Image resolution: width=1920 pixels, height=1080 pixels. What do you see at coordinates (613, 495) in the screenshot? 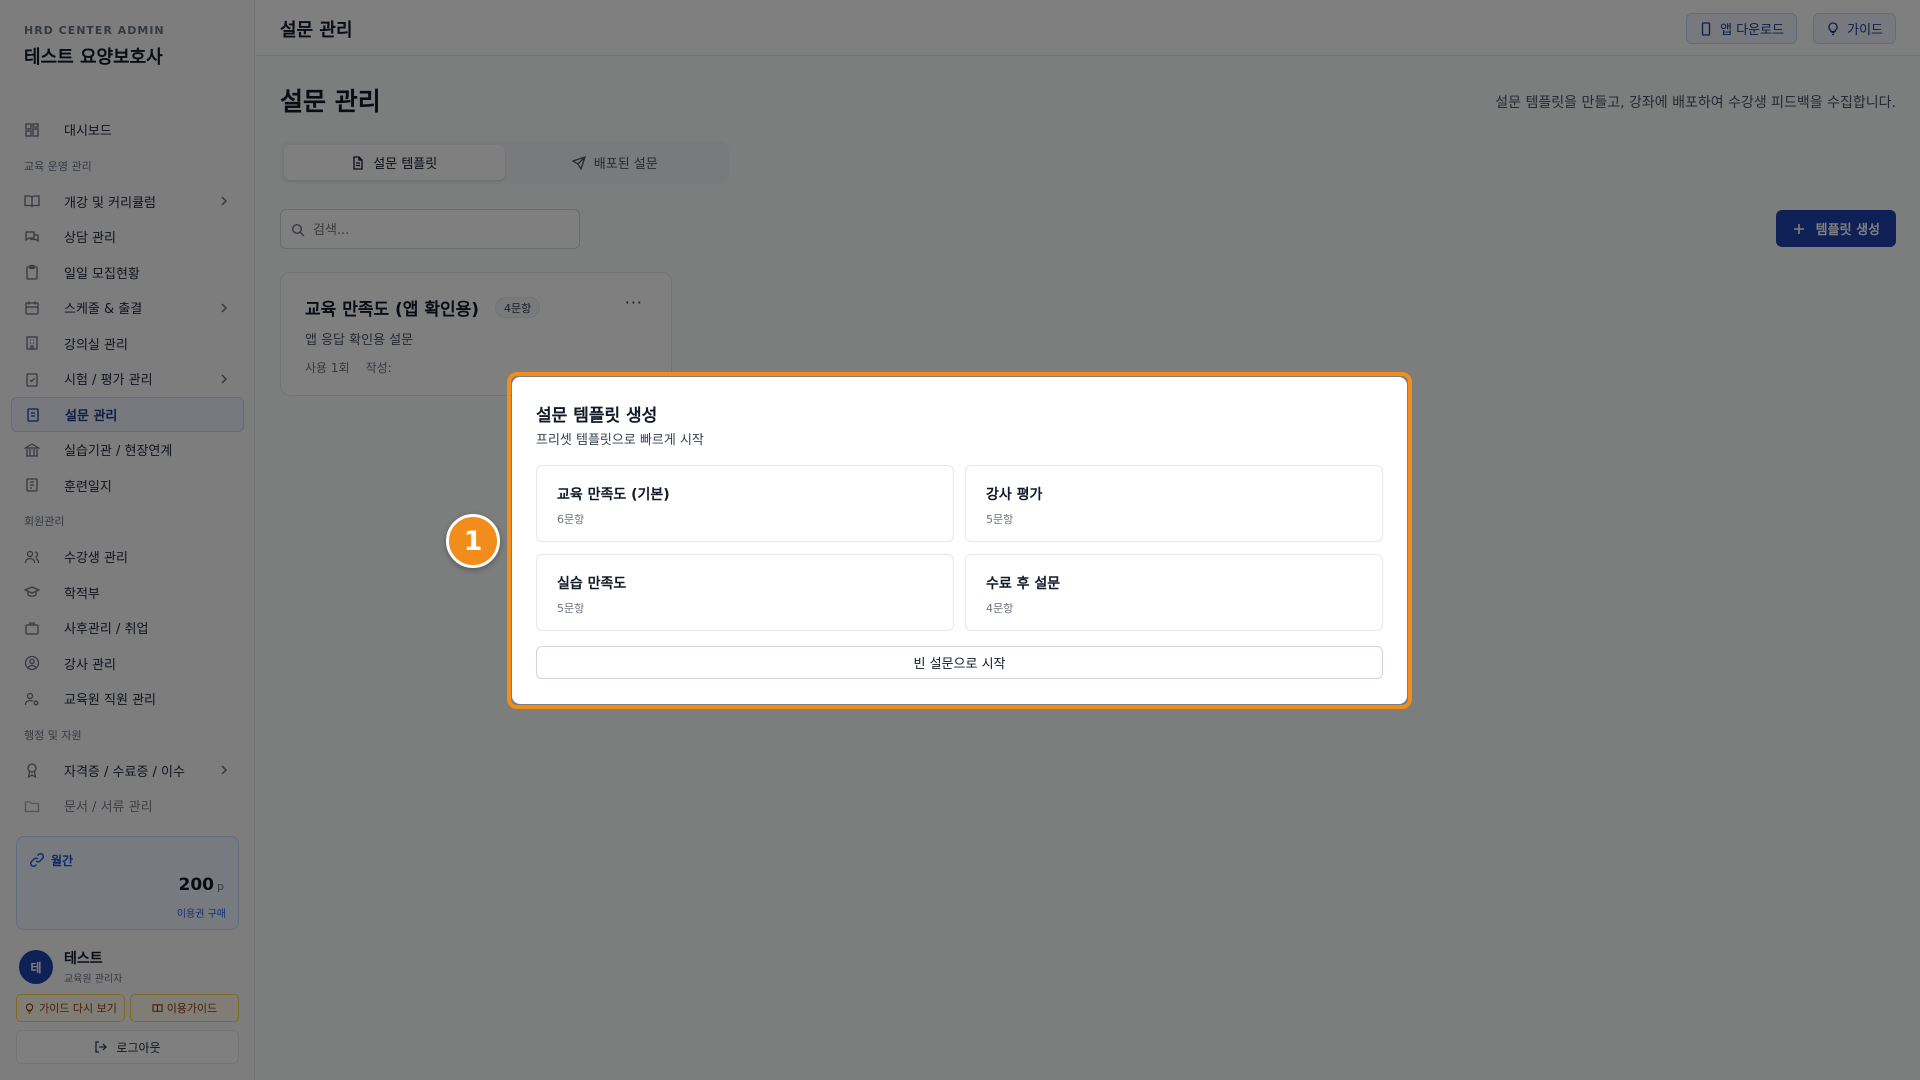
I see `preset-name: 교육 만족도 (기본)` at bounding box center [613, 495].